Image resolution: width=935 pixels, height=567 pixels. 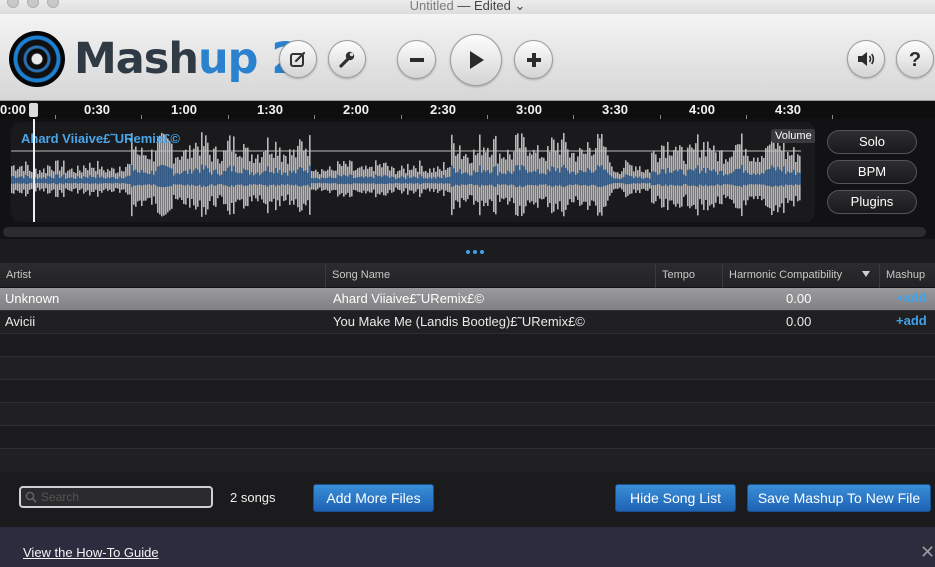 I want to click on column-header-tempo: Tempo, so click(x=689, y=275).